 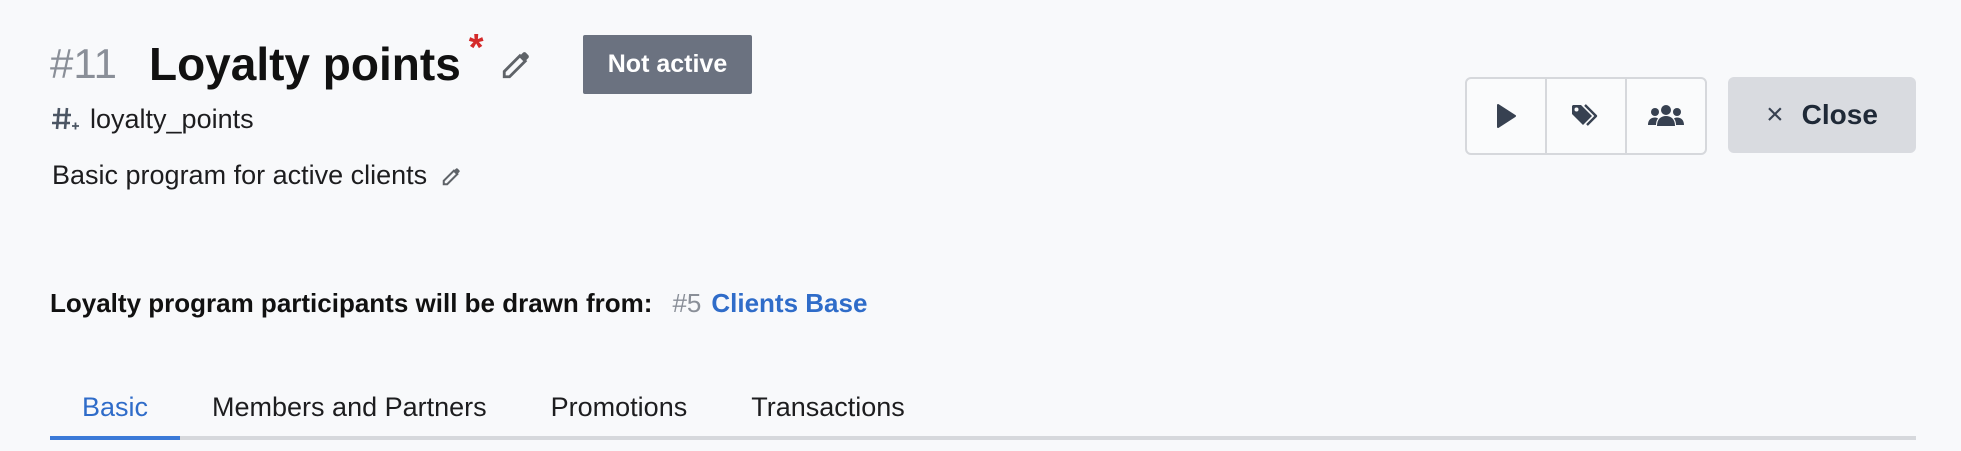 What do you see at coordinates (452, 176) in the screenshot?
I see `edit-description-pencil-icon` at bounding box center [452, 176].